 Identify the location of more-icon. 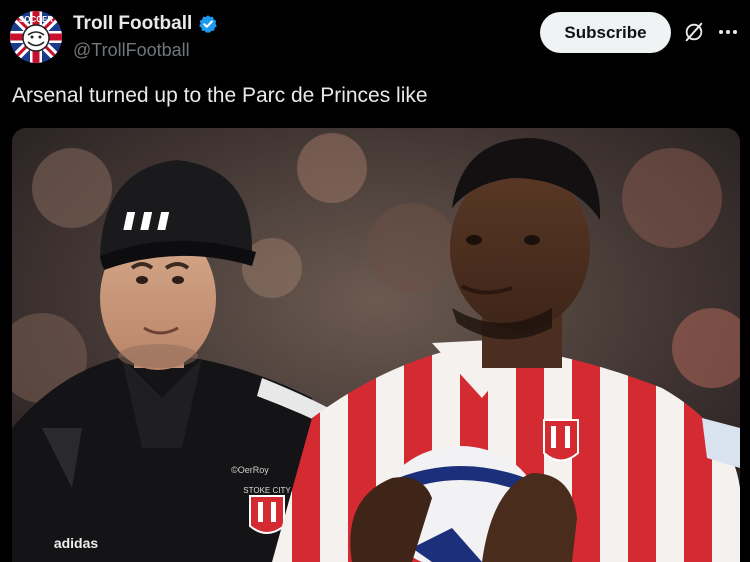
(728, 32).